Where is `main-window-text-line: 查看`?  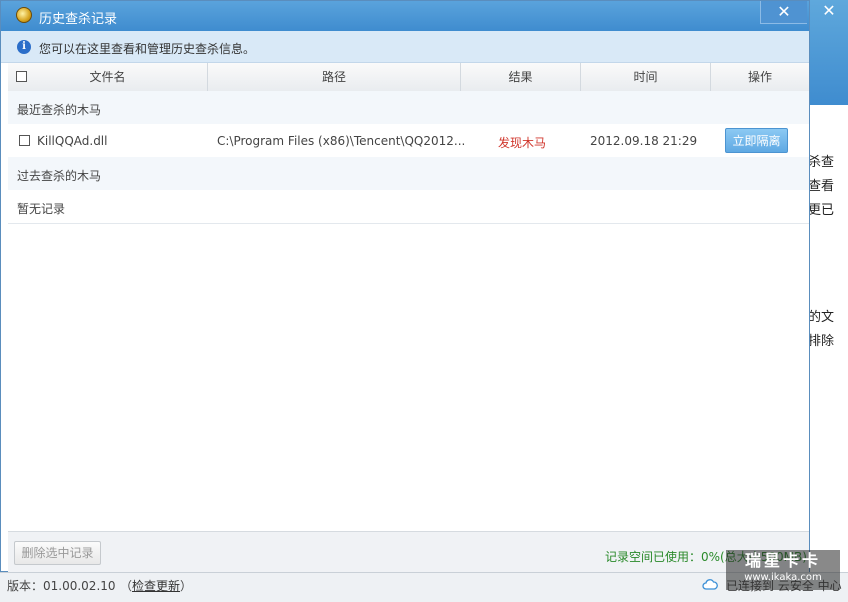 main-window-text-line: 查看 is located at coordinates (821, 186).